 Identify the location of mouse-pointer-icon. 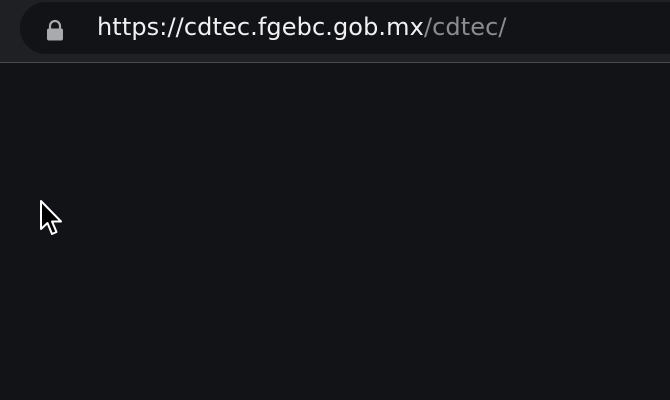
(52, 219).